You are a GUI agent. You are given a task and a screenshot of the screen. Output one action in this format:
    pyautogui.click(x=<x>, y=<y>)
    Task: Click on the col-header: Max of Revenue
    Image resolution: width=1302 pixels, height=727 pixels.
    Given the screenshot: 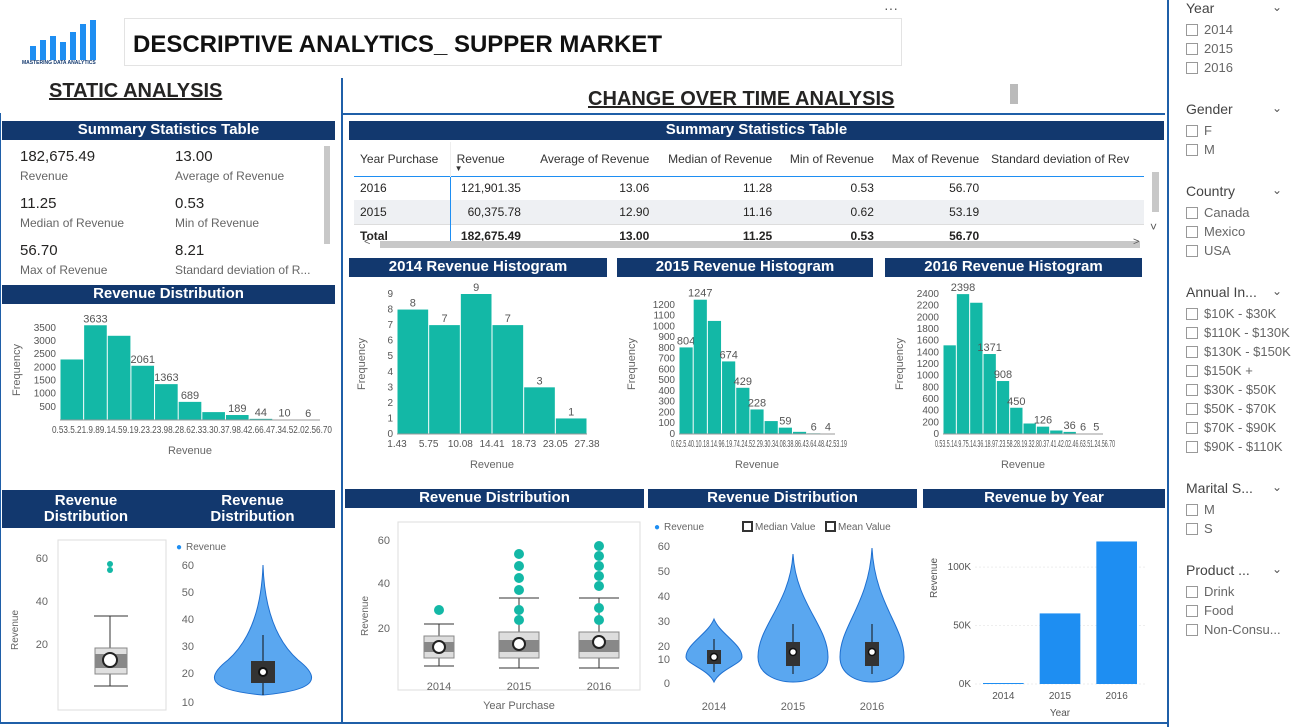 What is the action you would take?
    pyautogui.click(x=932, y=159)
    